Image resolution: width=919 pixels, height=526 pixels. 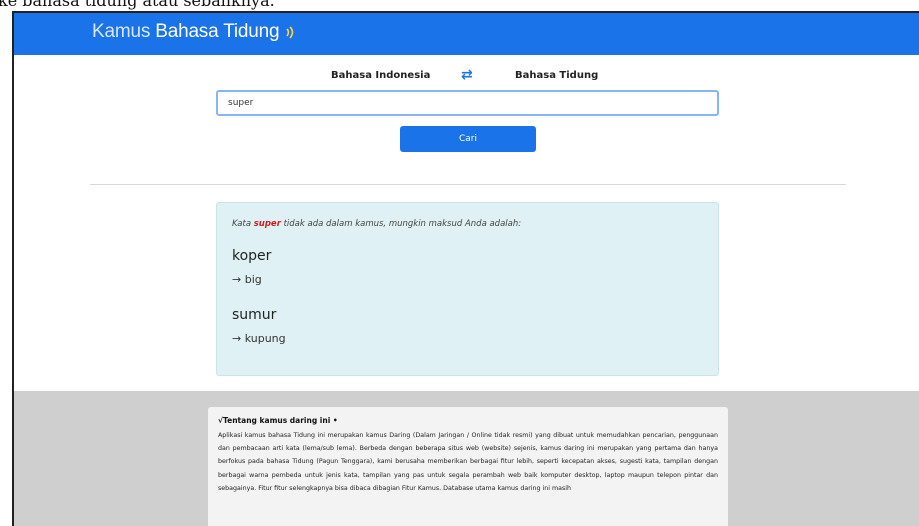 I want to click on brand-logo: Kamus Bahasa Tidung, so click(x=193, y=32).